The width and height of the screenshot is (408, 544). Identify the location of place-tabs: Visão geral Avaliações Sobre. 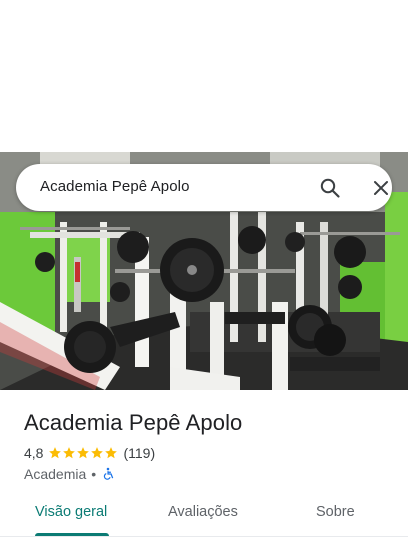
(204, 520).